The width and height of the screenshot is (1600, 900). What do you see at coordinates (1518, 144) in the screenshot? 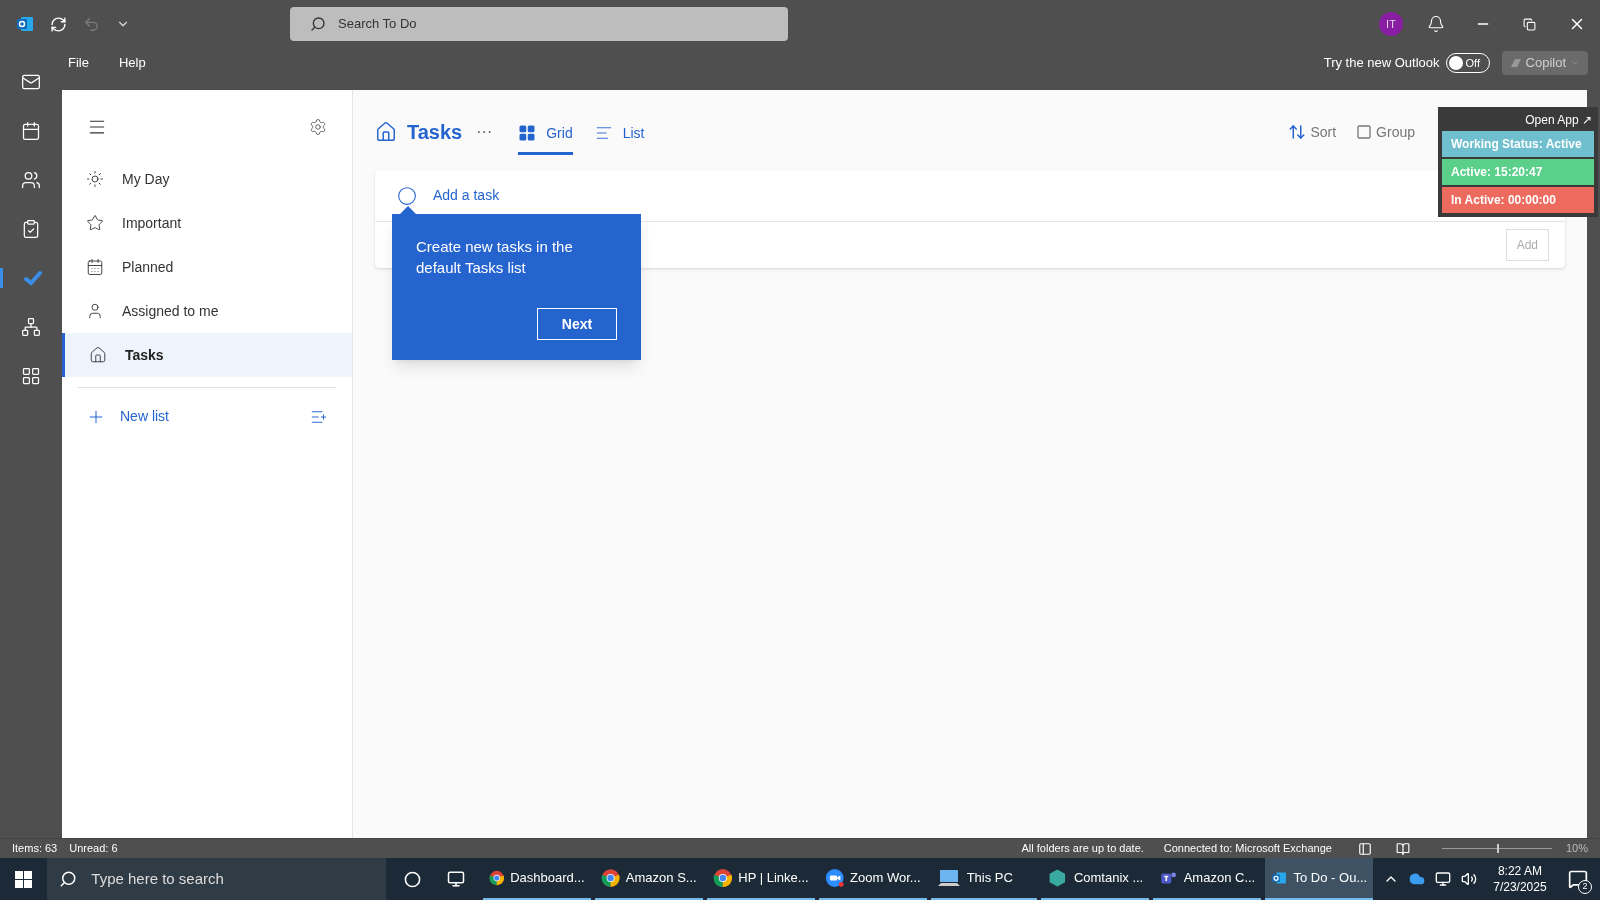
I see `status-row: Working Status: Active` at bounding box center [1518, 144].